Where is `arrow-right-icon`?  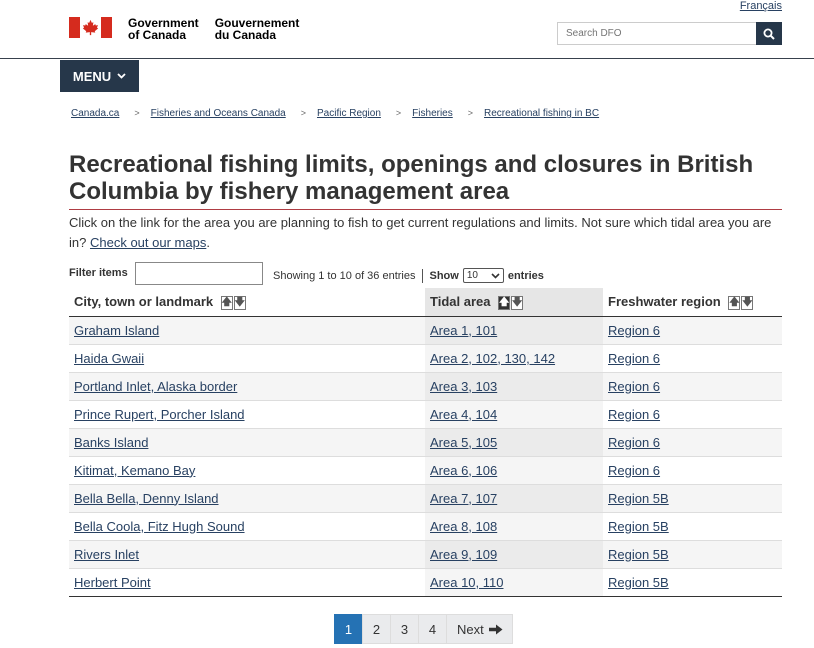
arrow-right-icon is located at coordinates (495, 629).